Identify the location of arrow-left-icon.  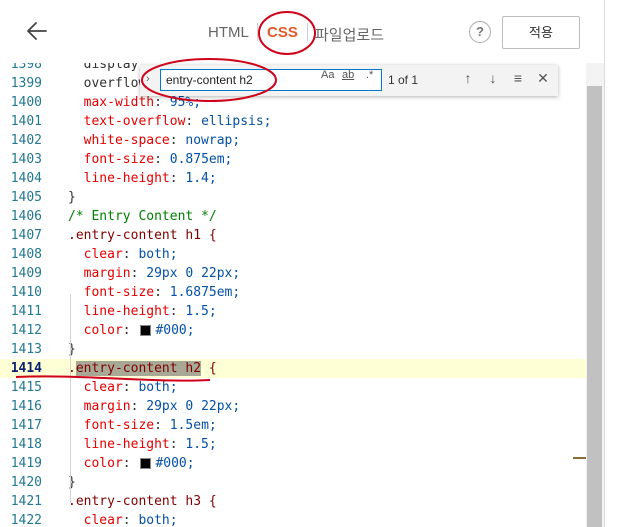
(37, 31).